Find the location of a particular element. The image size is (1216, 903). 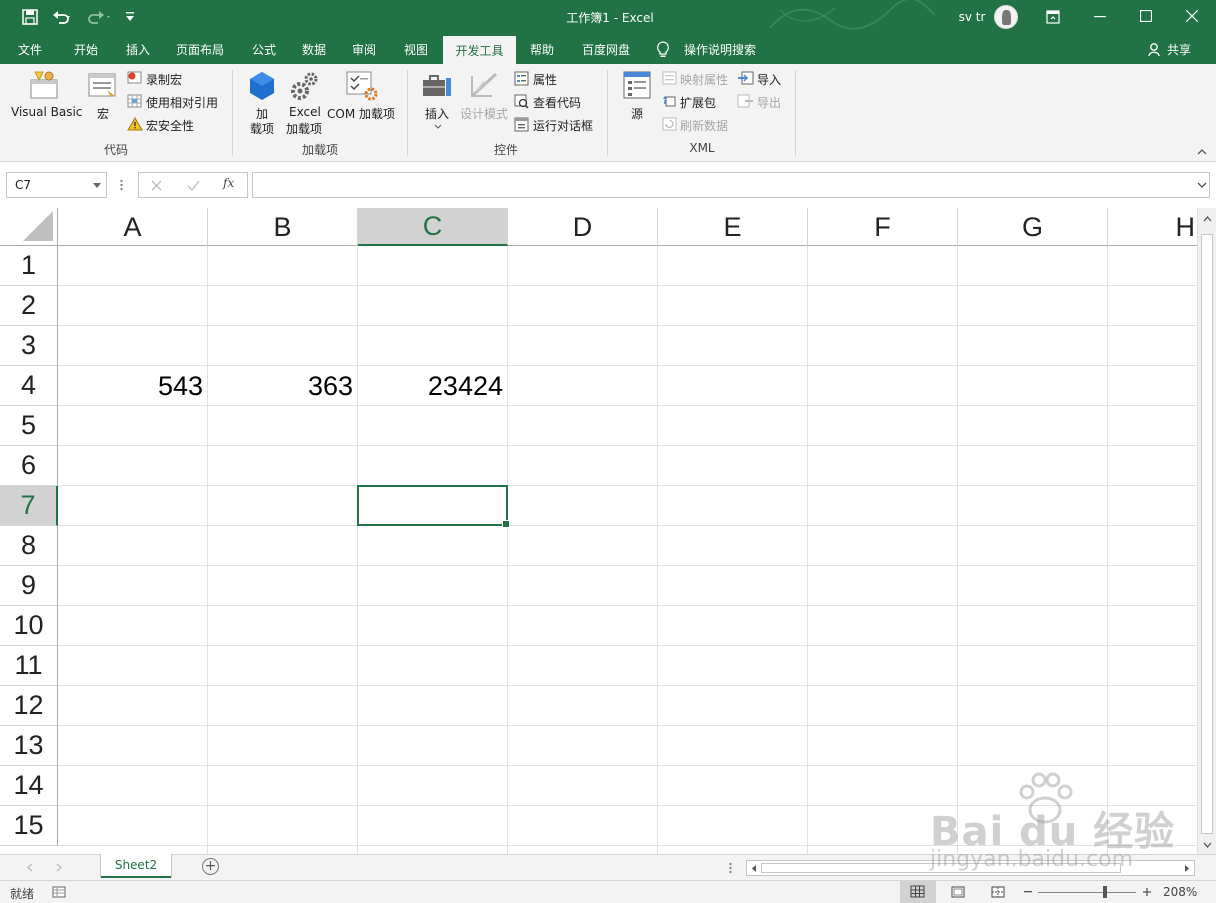

row-header-12: 12 is located at coordinates (29, 706).